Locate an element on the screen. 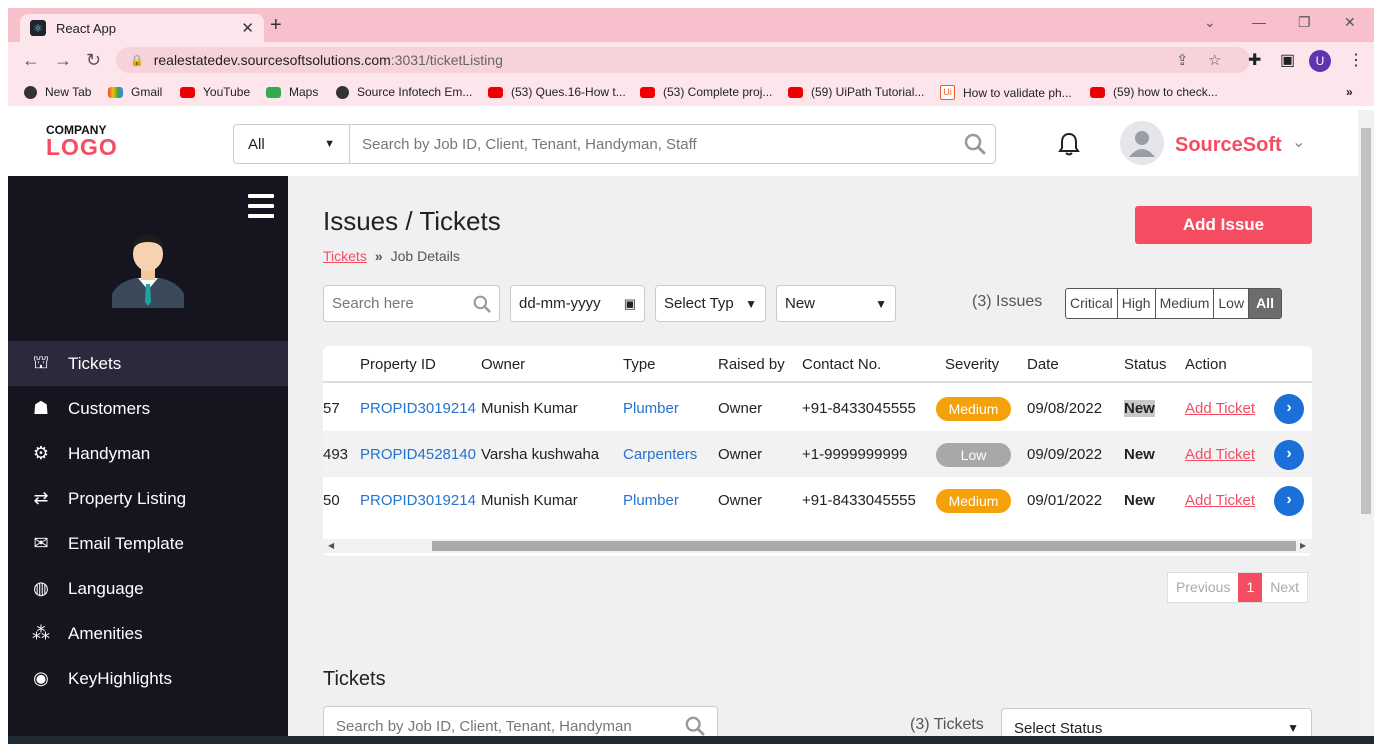  sidebar-item-keyhighlights: ◉ KeyHighlights is located at coordinates (148, 678).